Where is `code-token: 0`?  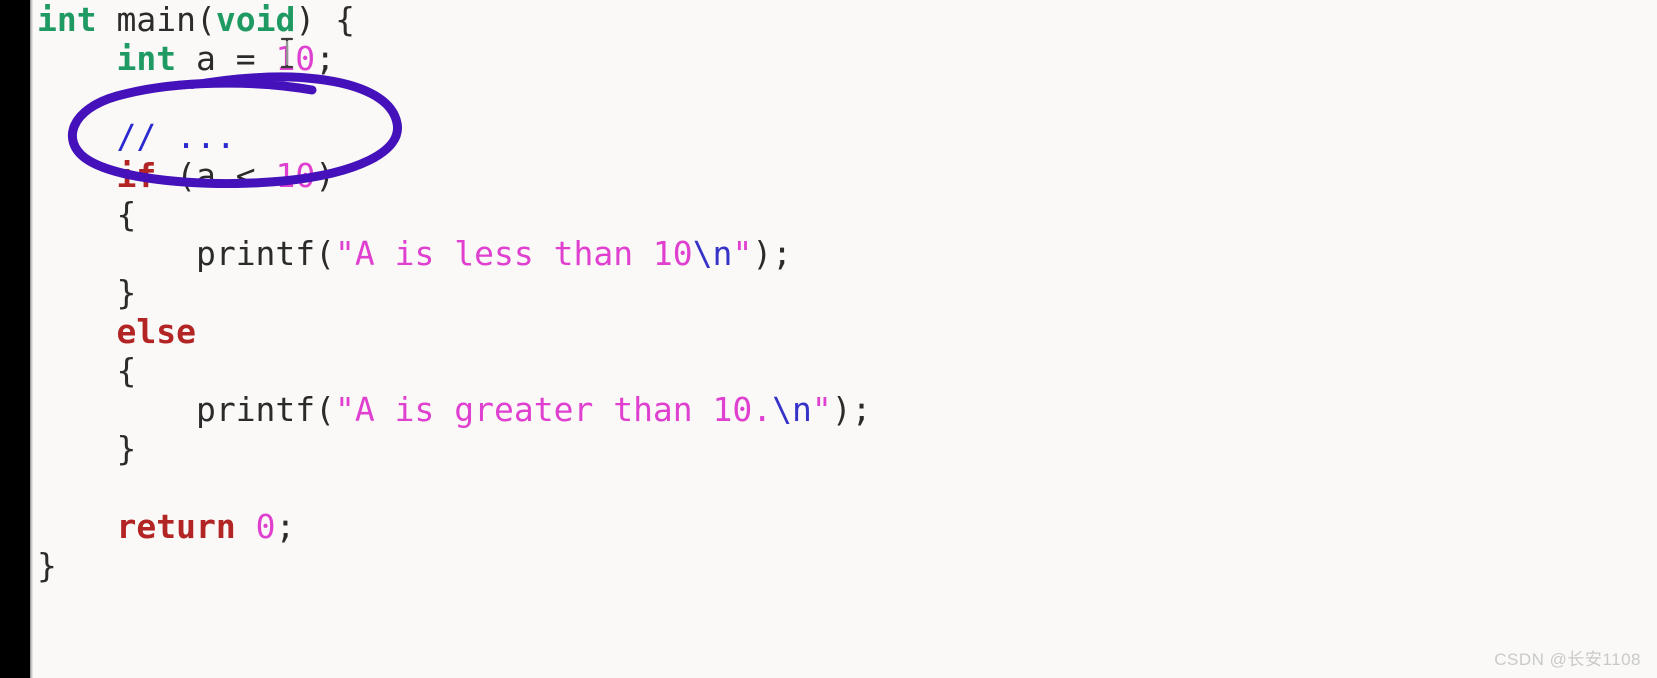
code-token: 0 is located at coordinates (265, 526).